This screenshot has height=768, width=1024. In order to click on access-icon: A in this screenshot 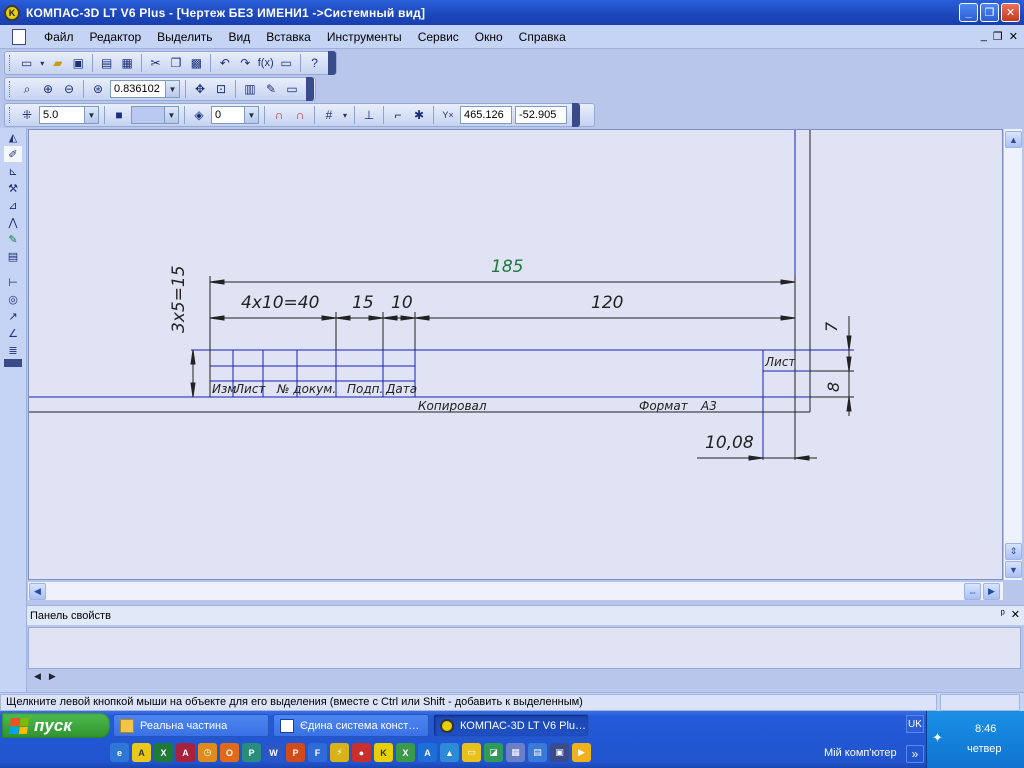, I will do `click(185, 752)`.